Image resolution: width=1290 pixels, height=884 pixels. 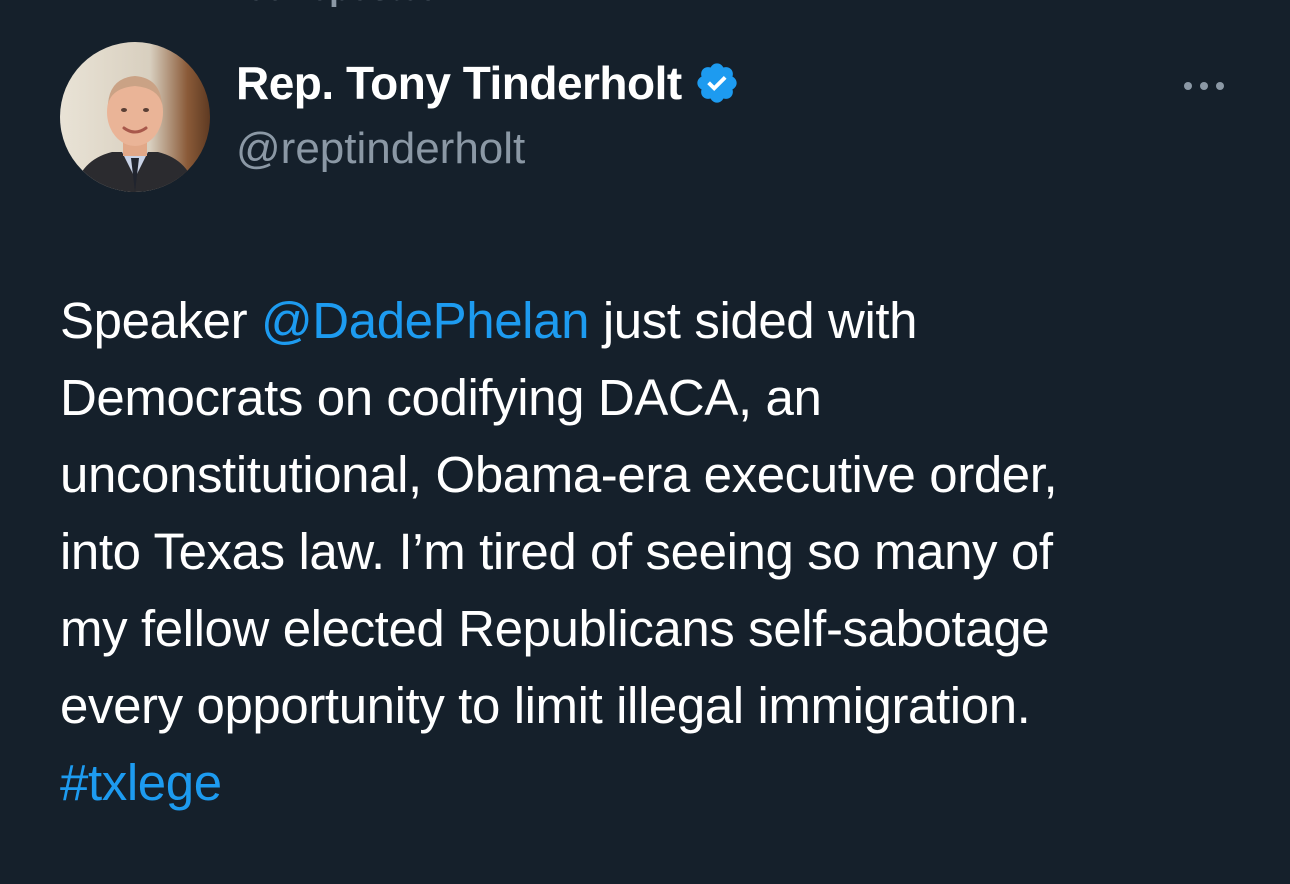 I want to click on author-handle: @reptinderholt, so click(x=380, y=149).